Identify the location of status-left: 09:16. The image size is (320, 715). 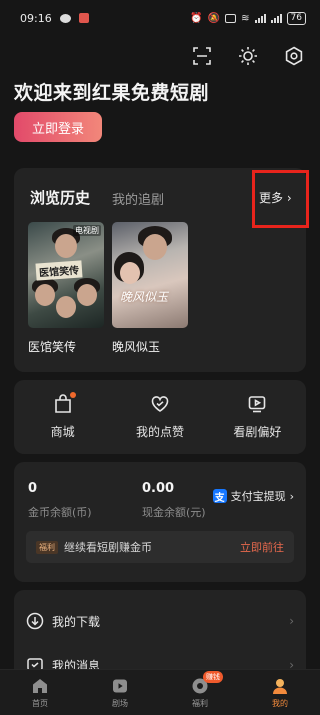
(54, 18).